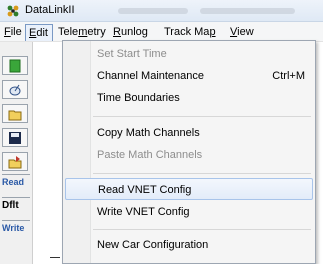  What do you see at coordinates (189, 133) in the screenshot?
I see `menu-item-copy-math-channels: Copy Math Channels` at bounding box center [189, 133].